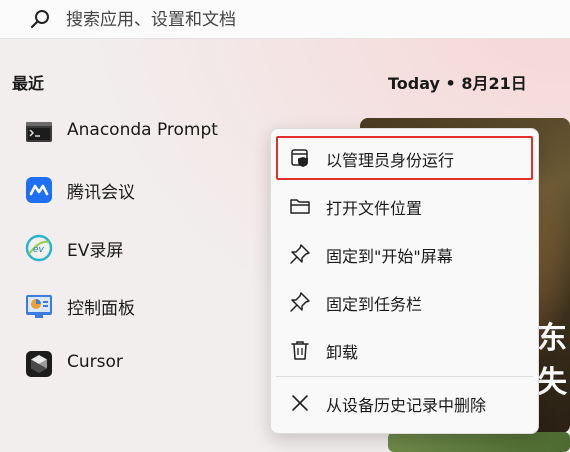 The width and height of the screenshot is (570, 452). Describe the element at coordinates (374, 304) in the screenshot. I see `menu-item-label: 固定到任务栏` at that location.